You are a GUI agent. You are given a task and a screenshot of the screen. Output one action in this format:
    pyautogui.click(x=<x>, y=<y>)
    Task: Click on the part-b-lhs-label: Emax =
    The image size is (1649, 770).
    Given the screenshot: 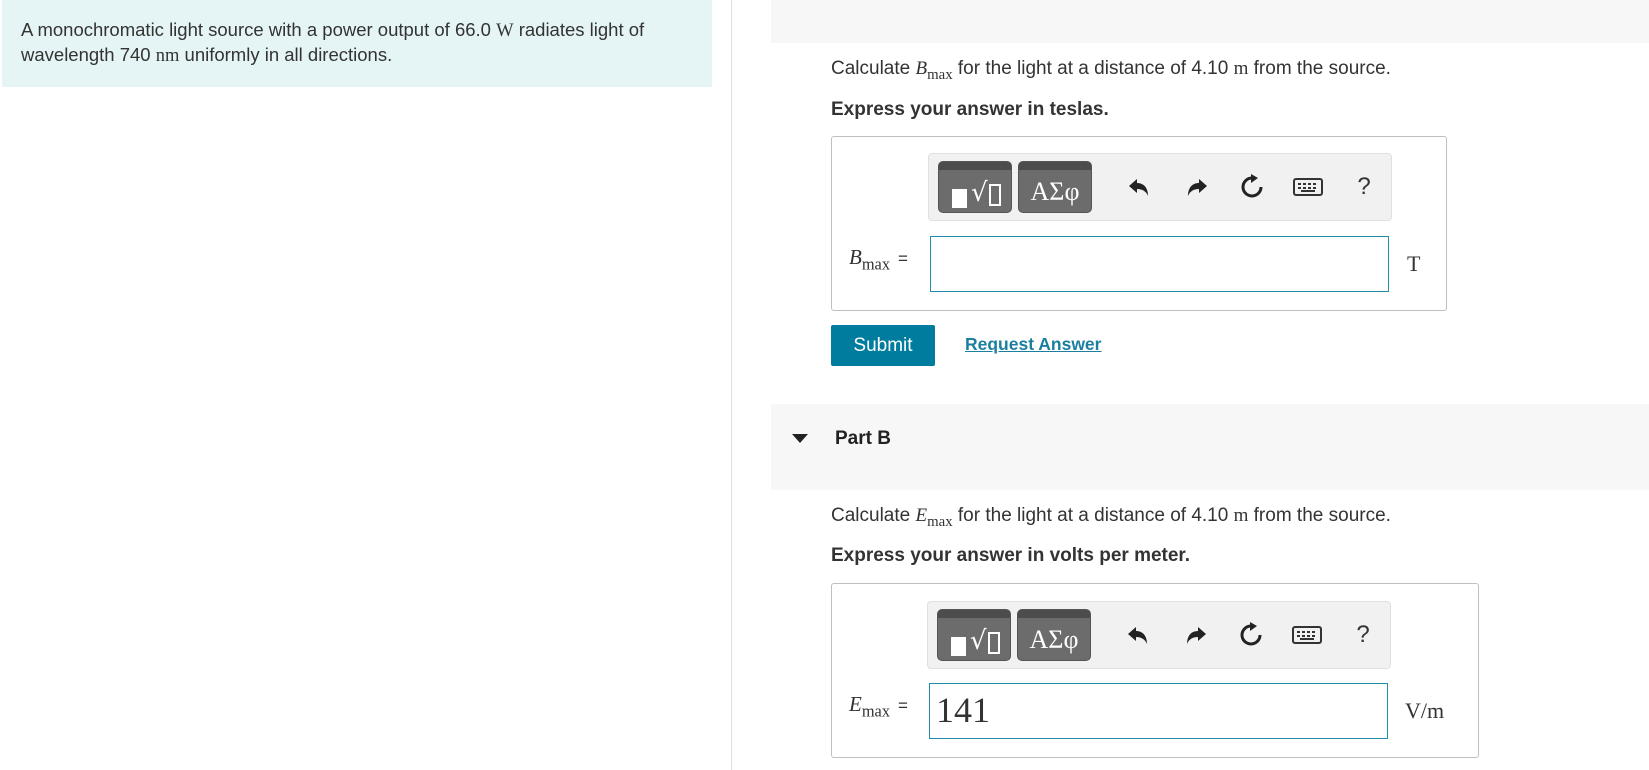 What is the action you would take?
    pyautogui.click(x=878, y=707)
    